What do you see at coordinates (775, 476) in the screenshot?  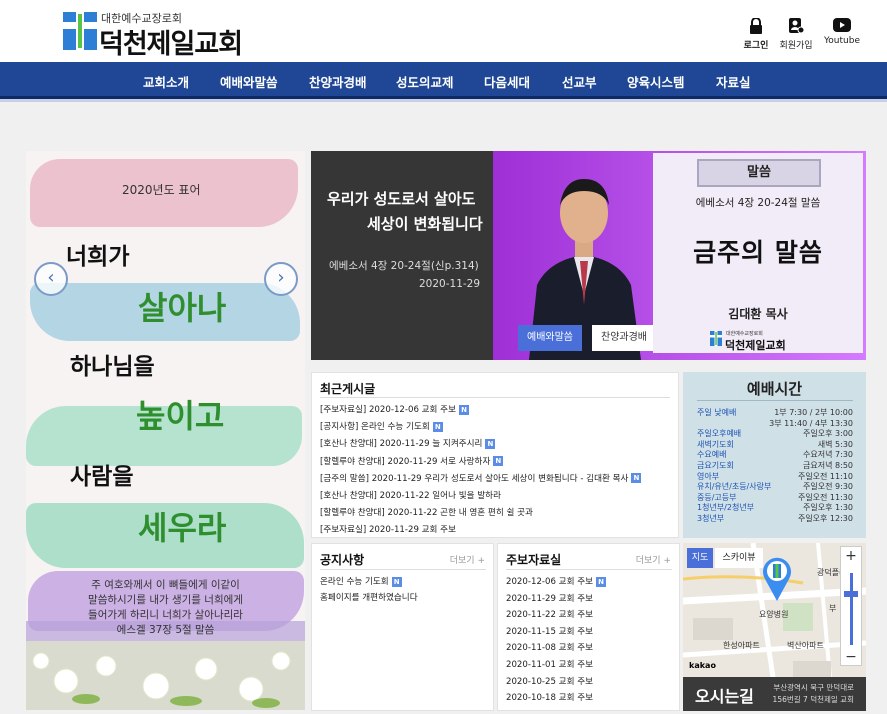 I see `worship-row: 영아부 주일오전 11:10` at bounding box center [775, 476].